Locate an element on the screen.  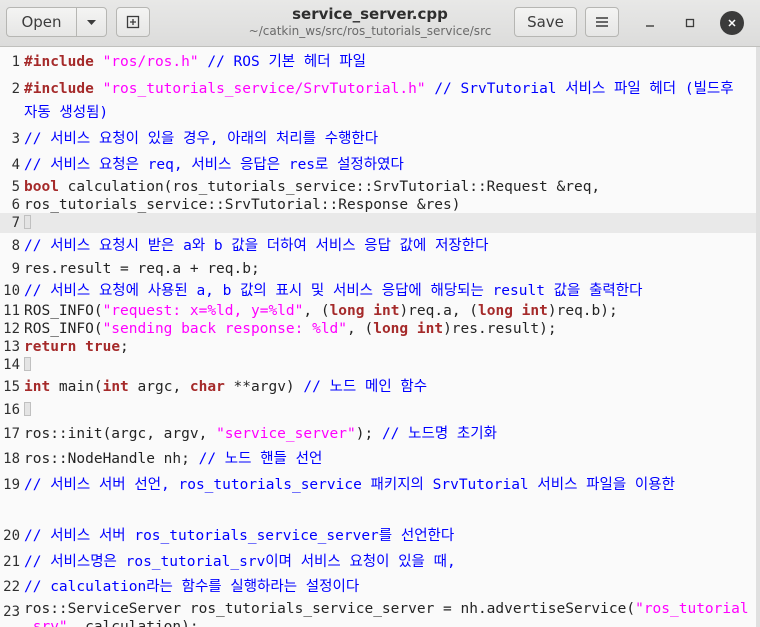
line-number: 4 is located at coordinates (15, 165).